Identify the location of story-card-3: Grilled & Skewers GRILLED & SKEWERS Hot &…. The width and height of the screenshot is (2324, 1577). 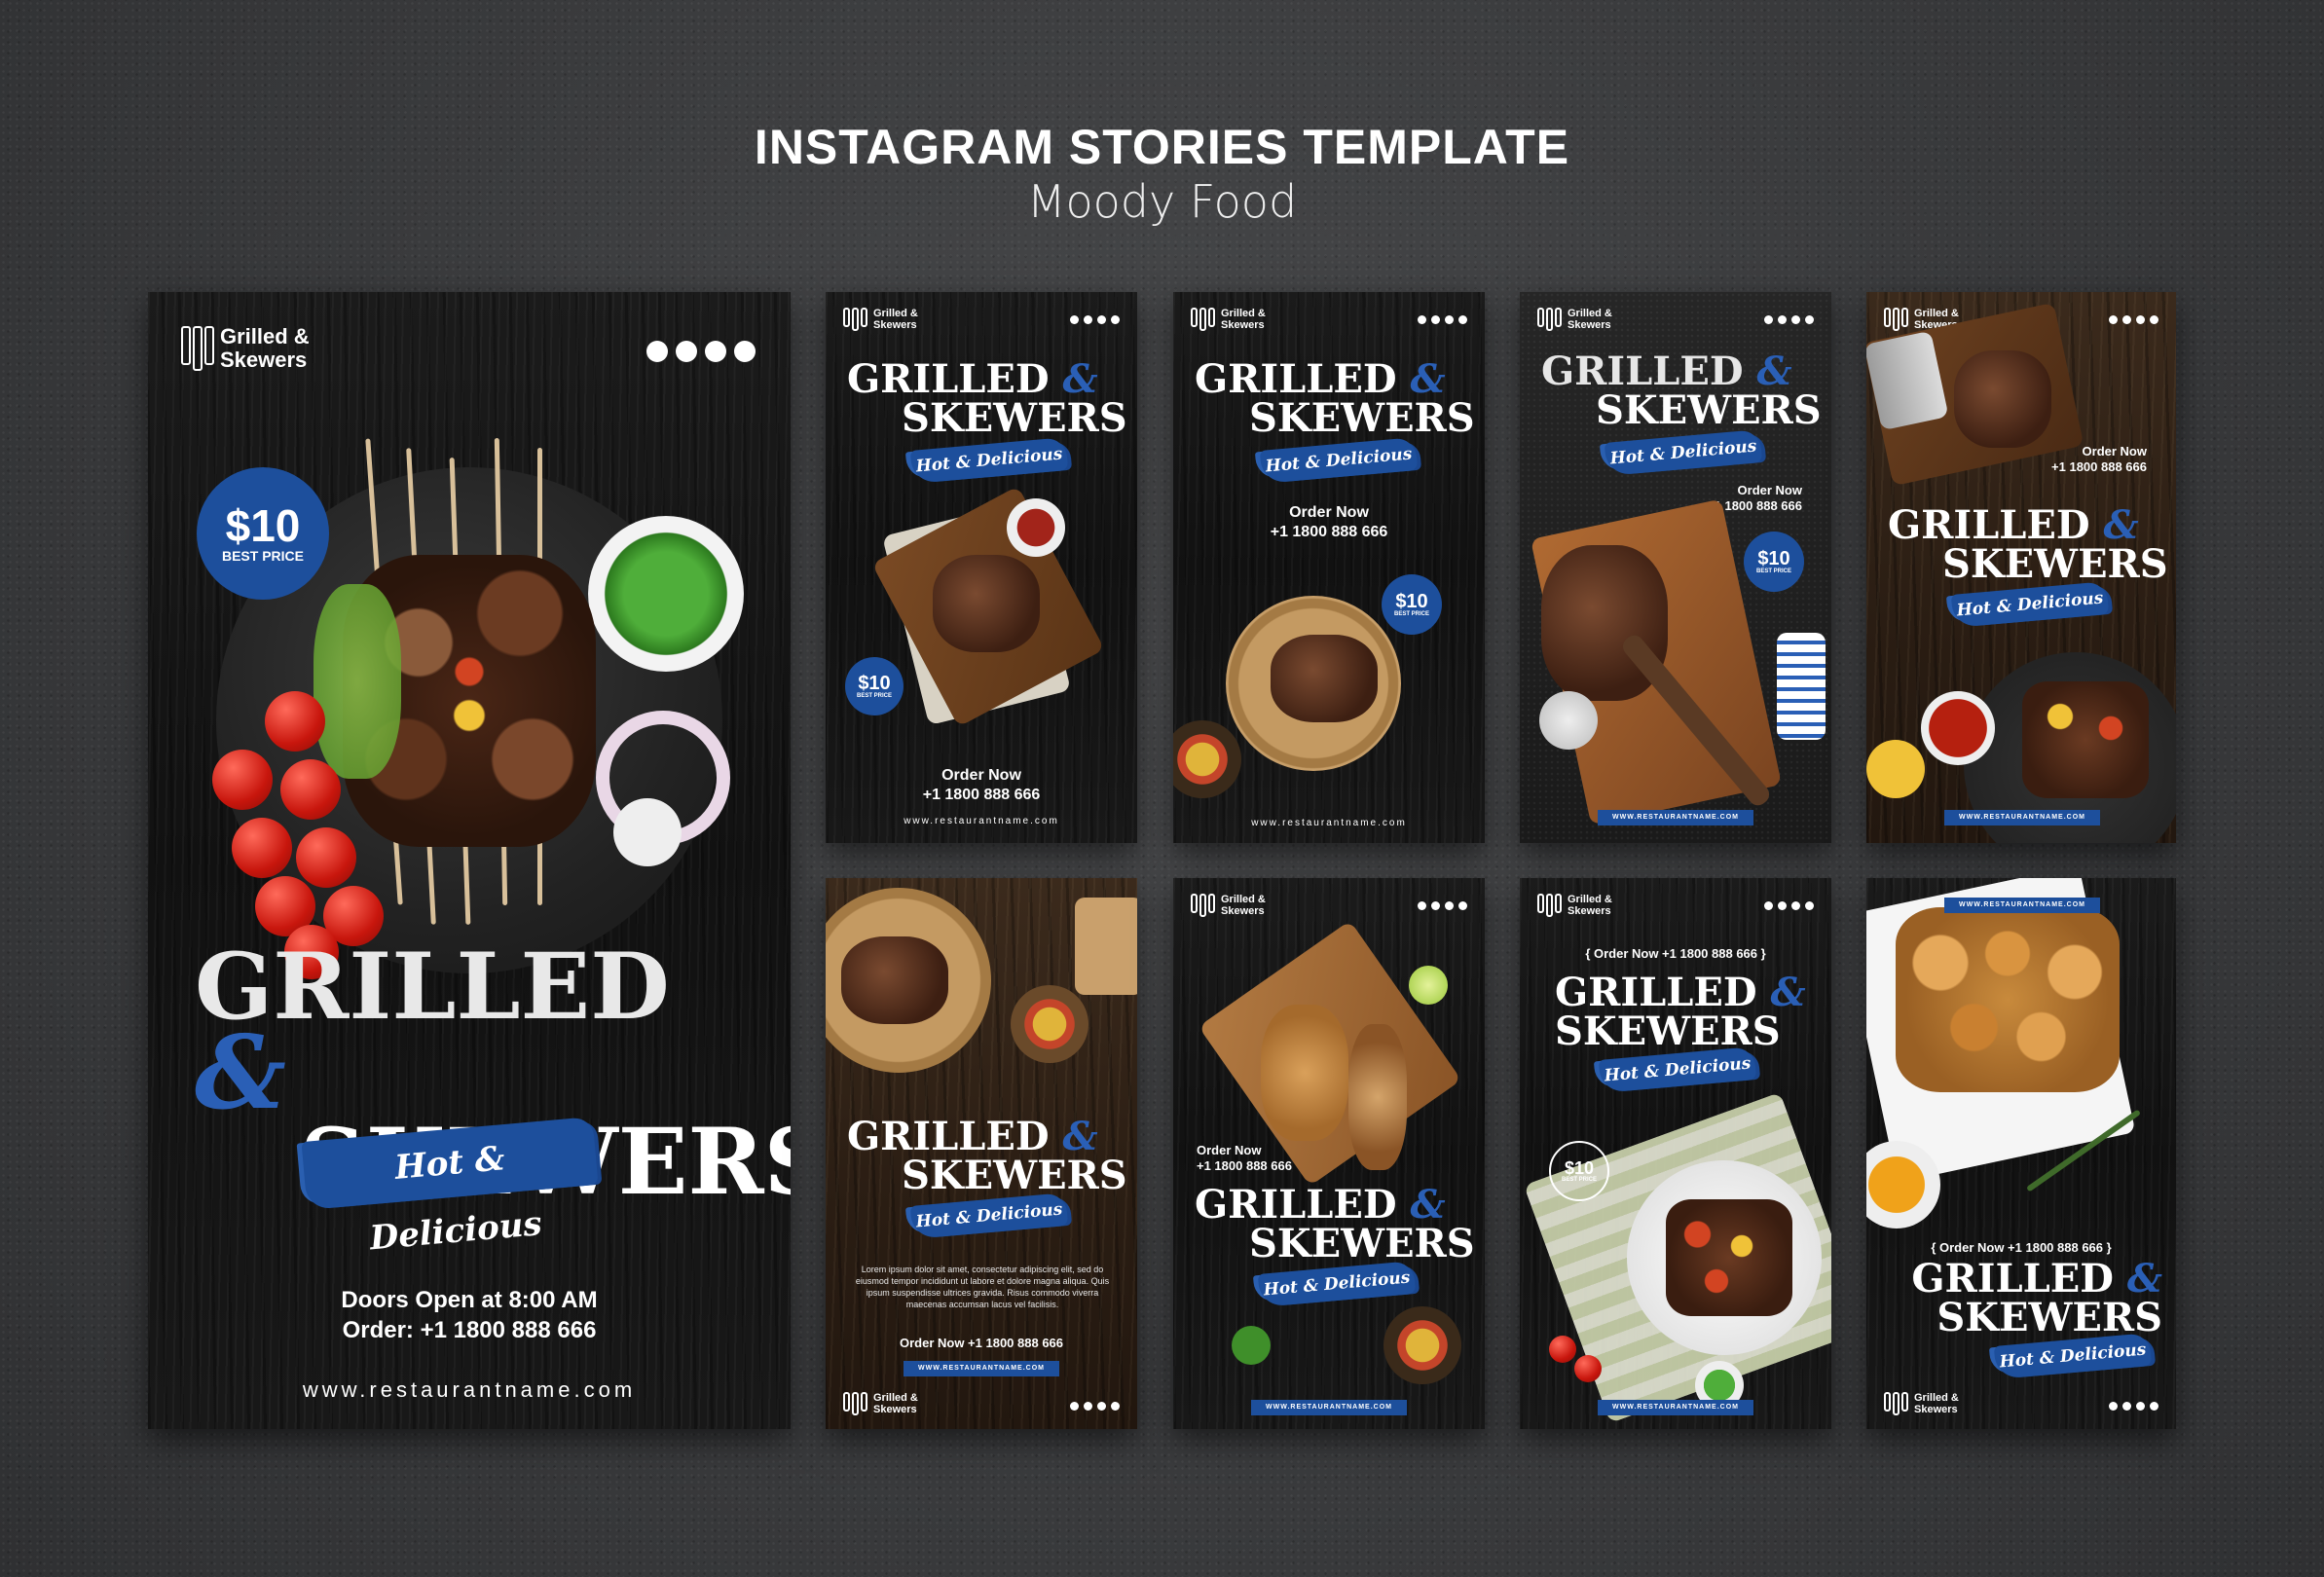
(1329, 567).